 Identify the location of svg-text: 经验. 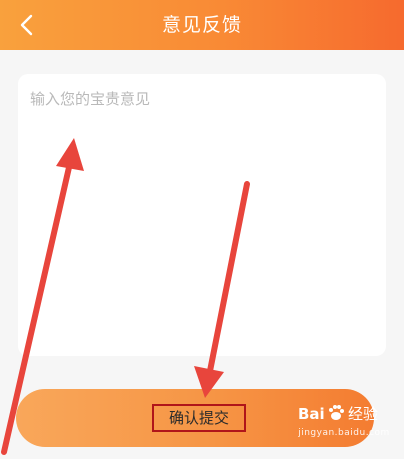
(363, 414).